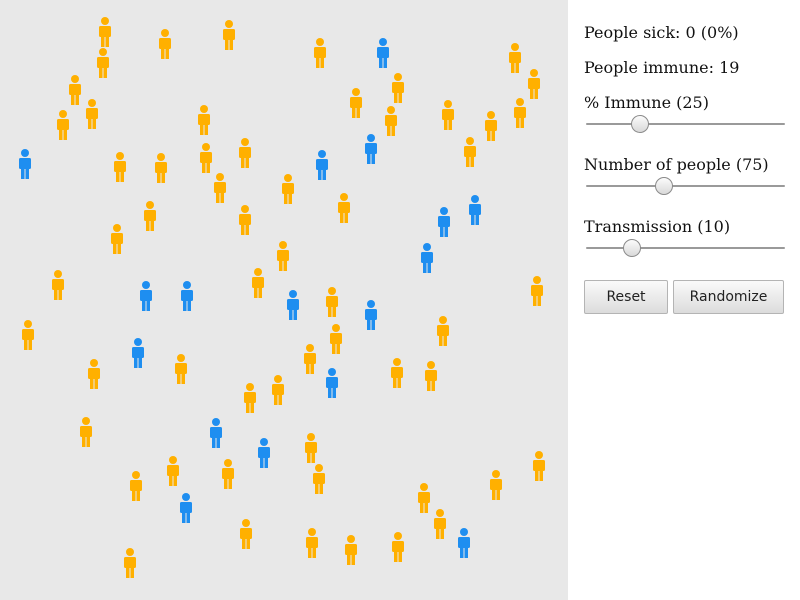  I want to click on reset-button: Reset, so click(626, 297).